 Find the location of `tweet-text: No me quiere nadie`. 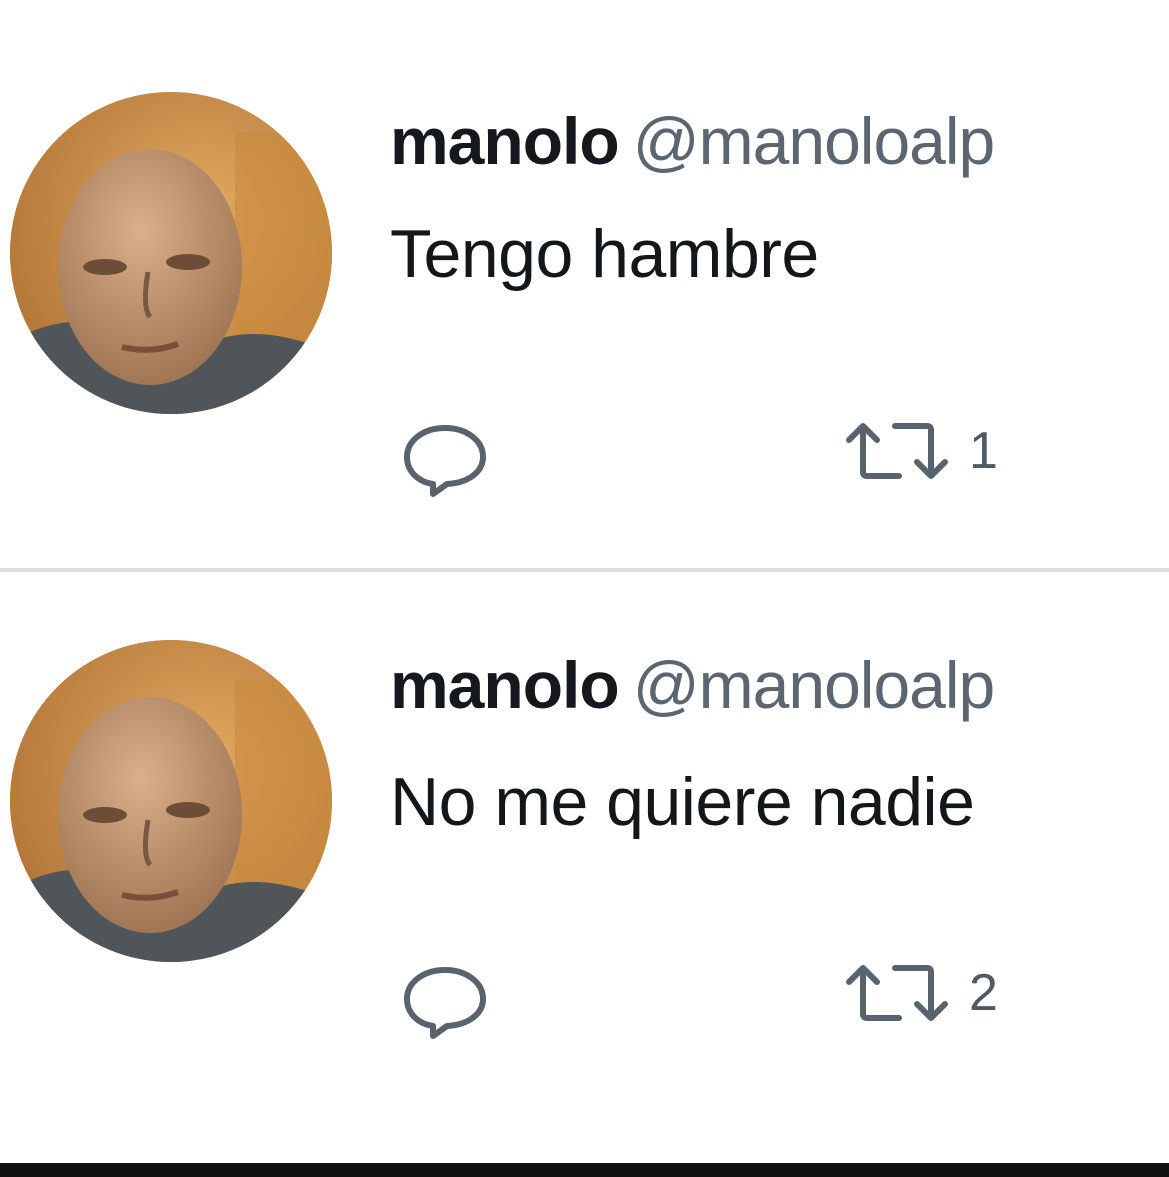

tweet-text: No me quiere nadie is located at coordinates (682, 802).